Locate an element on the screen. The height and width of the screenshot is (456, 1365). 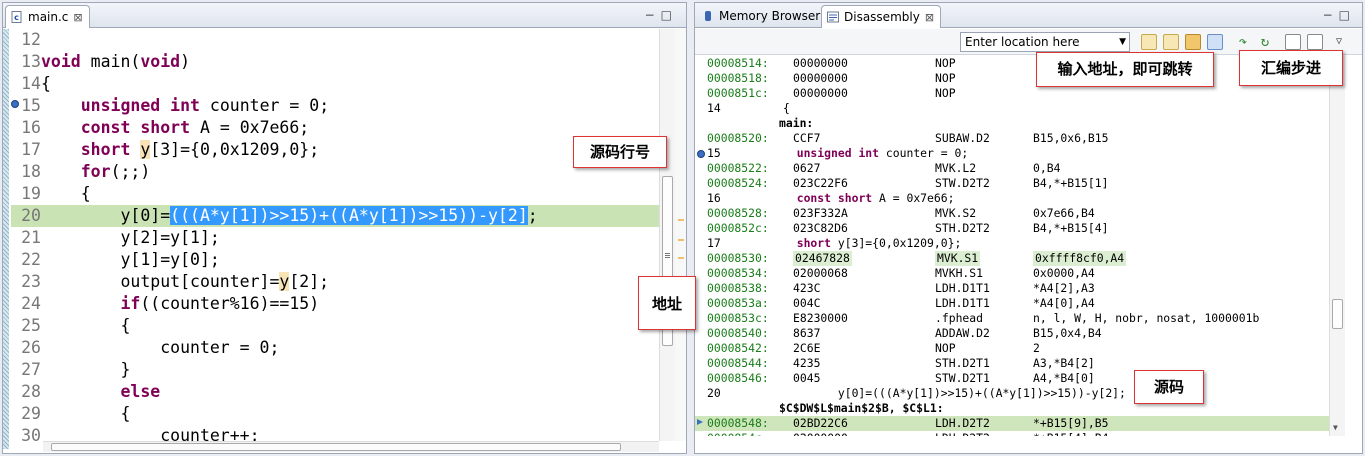
assembly-step-into-icon: ↷ is located at coordinates (1243, 42).